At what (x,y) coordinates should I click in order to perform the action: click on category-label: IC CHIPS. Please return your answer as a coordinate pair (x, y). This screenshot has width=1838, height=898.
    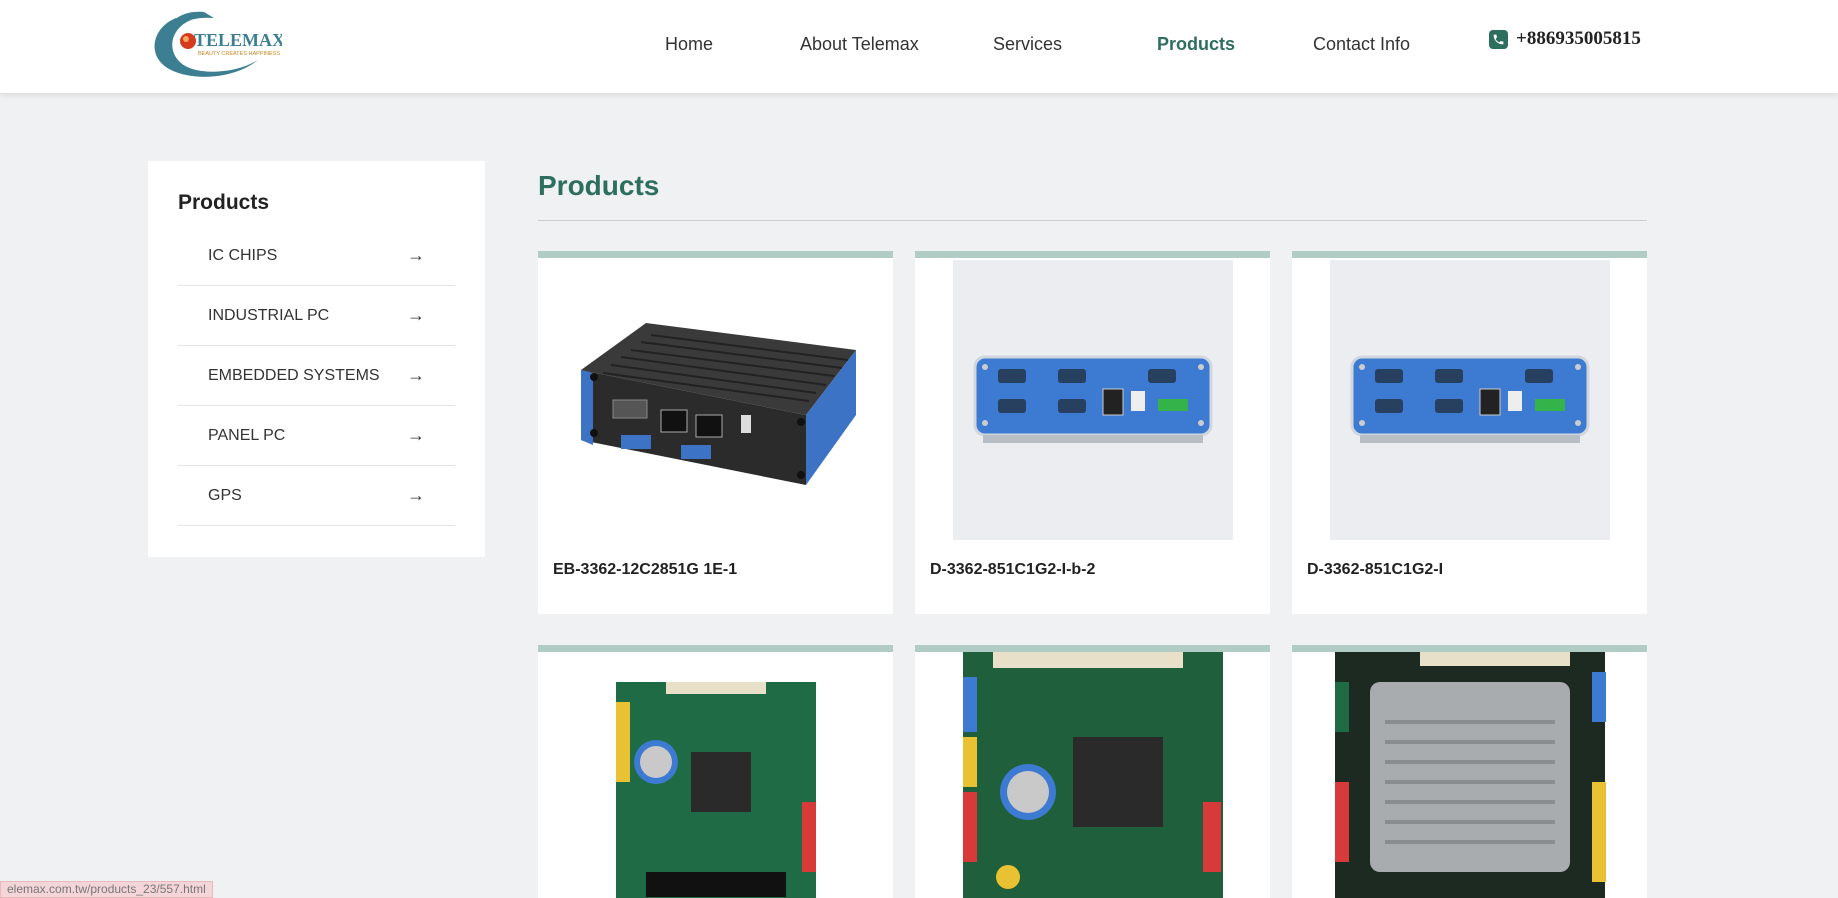
    Looking at the image, I should click on (243, 255).